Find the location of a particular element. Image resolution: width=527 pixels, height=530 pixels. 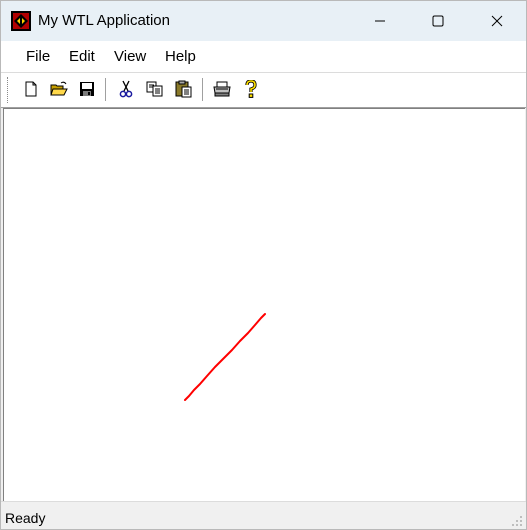

menu-edit: Edit is located at coordinates (82, 56).